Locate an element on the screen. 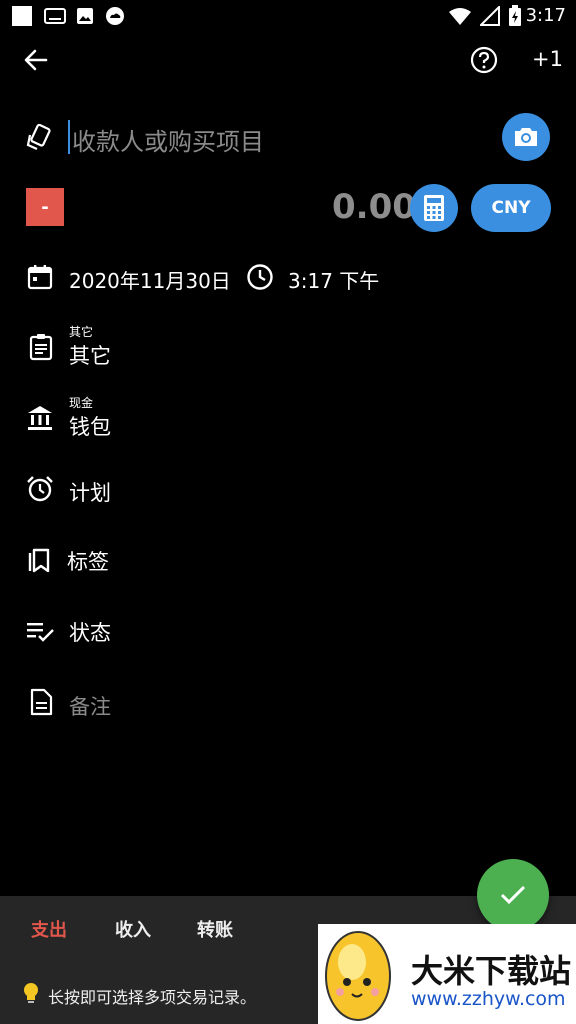 This screenshot has height=1024, width=576. calculator-button is located at coordinates (434, 208).